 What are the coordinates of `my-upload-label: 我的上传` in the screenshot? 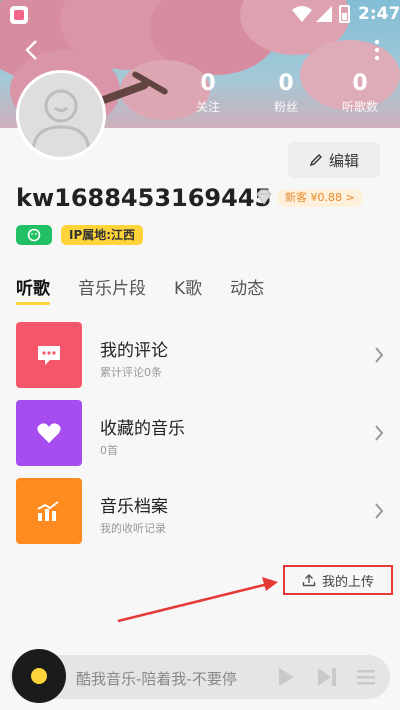 It's located at (347, 582).